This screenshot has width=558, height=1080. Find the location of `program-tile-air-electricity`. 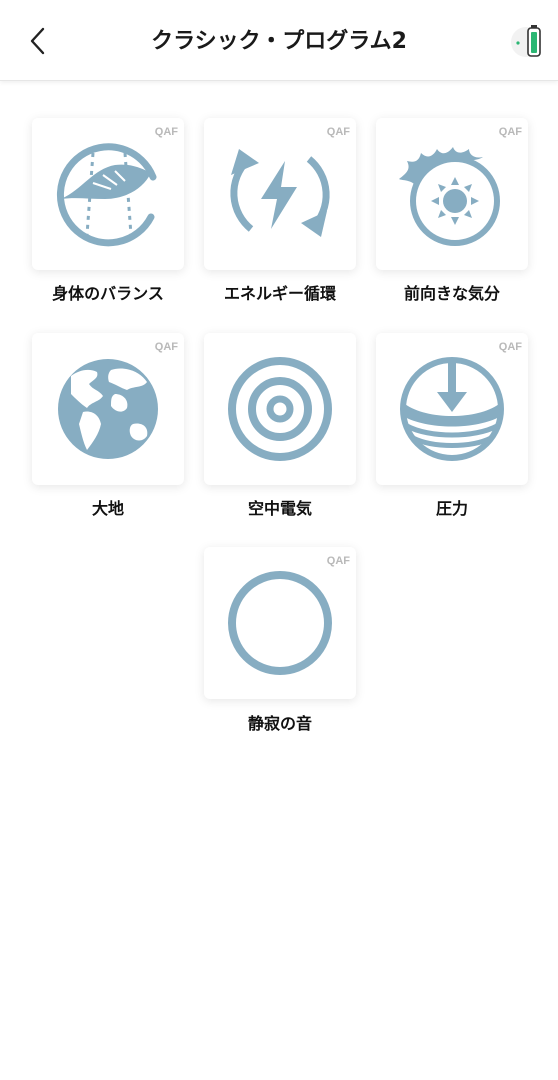

program-tile-air-electricity is located at coordinates (280, 409).